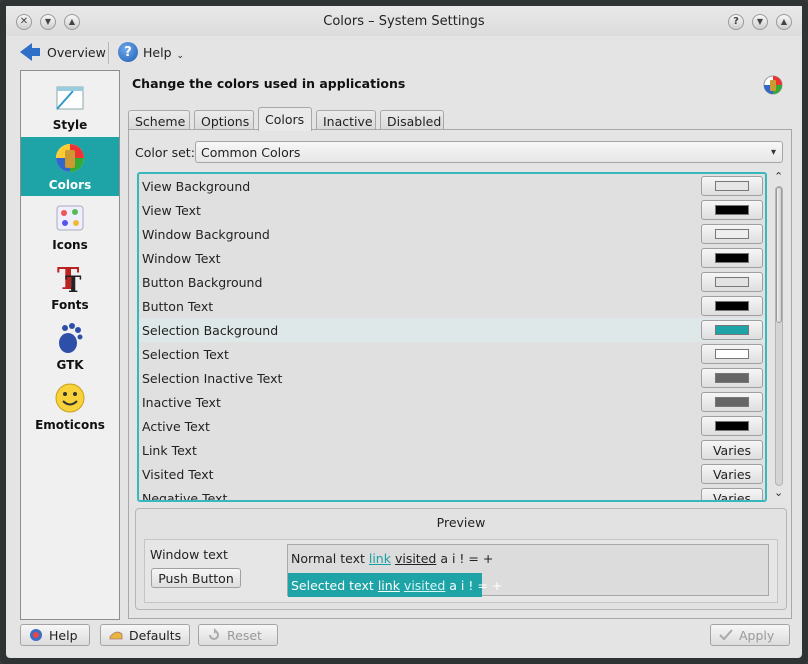 This screenshot has width=808, height=664. I want to click on sidebar-item-fonts: TT Fonts, so click(70, 286).